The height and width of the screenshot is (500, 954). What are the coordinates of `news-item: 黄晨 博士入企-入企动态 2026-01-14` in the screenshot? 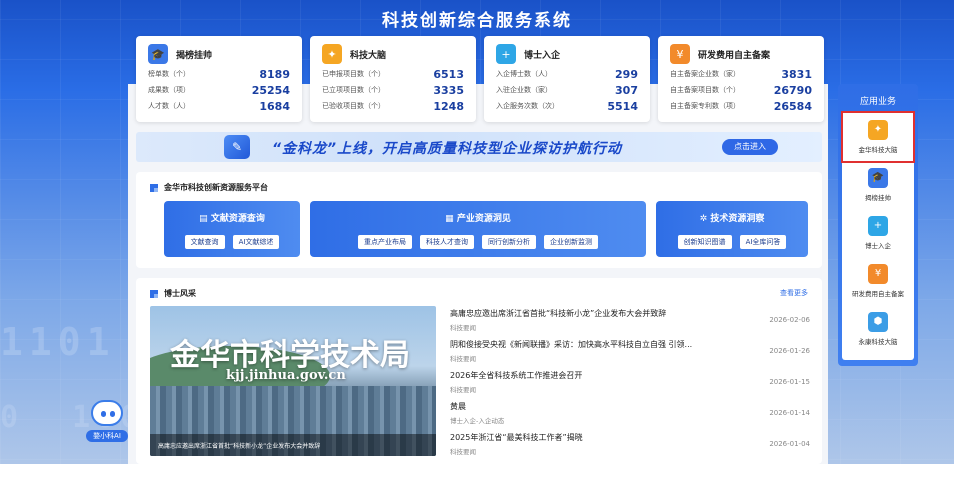 It's located at (630, 416).